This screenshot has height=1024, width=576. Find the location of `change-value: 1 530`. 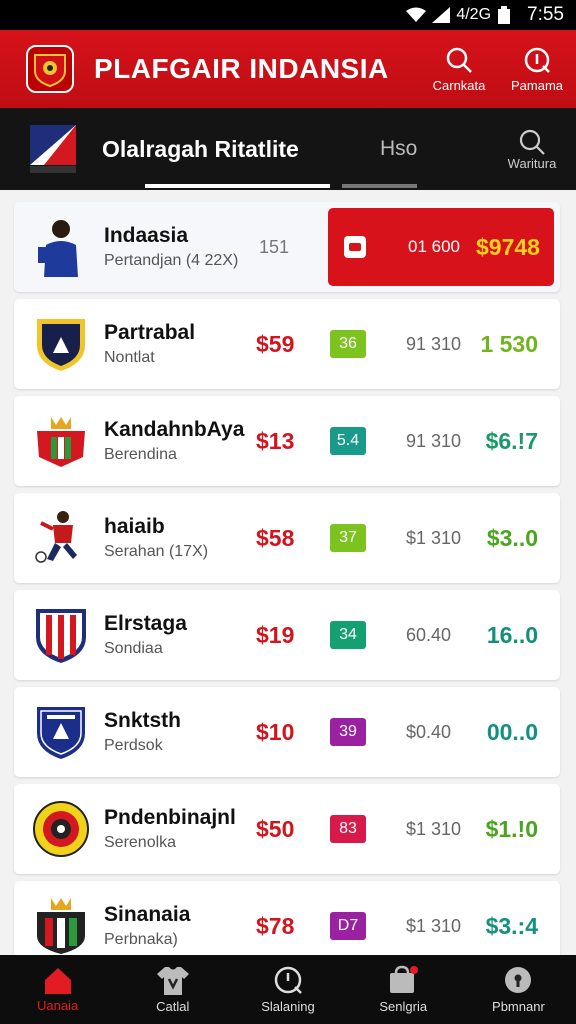

change-value: 1 530 is located at coordinates (509, 343).